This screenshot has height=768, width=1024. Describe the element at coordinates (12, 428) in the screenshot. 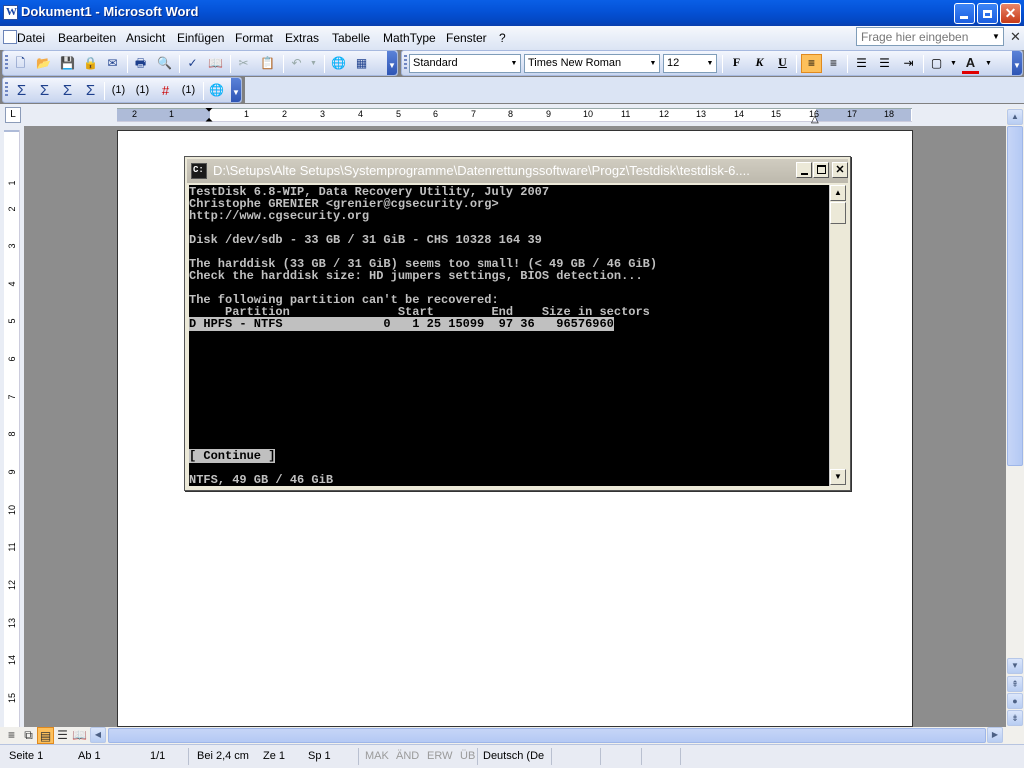

I see `vertical-ruler: 1 2 3 4 5 6 7 8 9 10 11 12 13 14 15` at that location.